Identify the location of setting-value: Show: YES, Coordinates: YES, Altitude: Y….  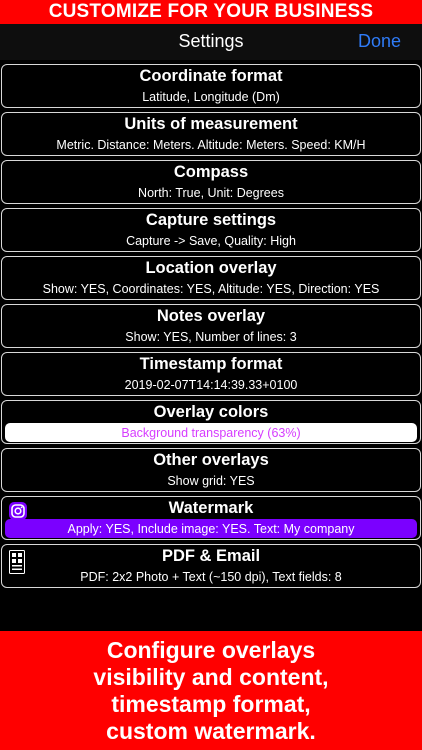
(211, 289).